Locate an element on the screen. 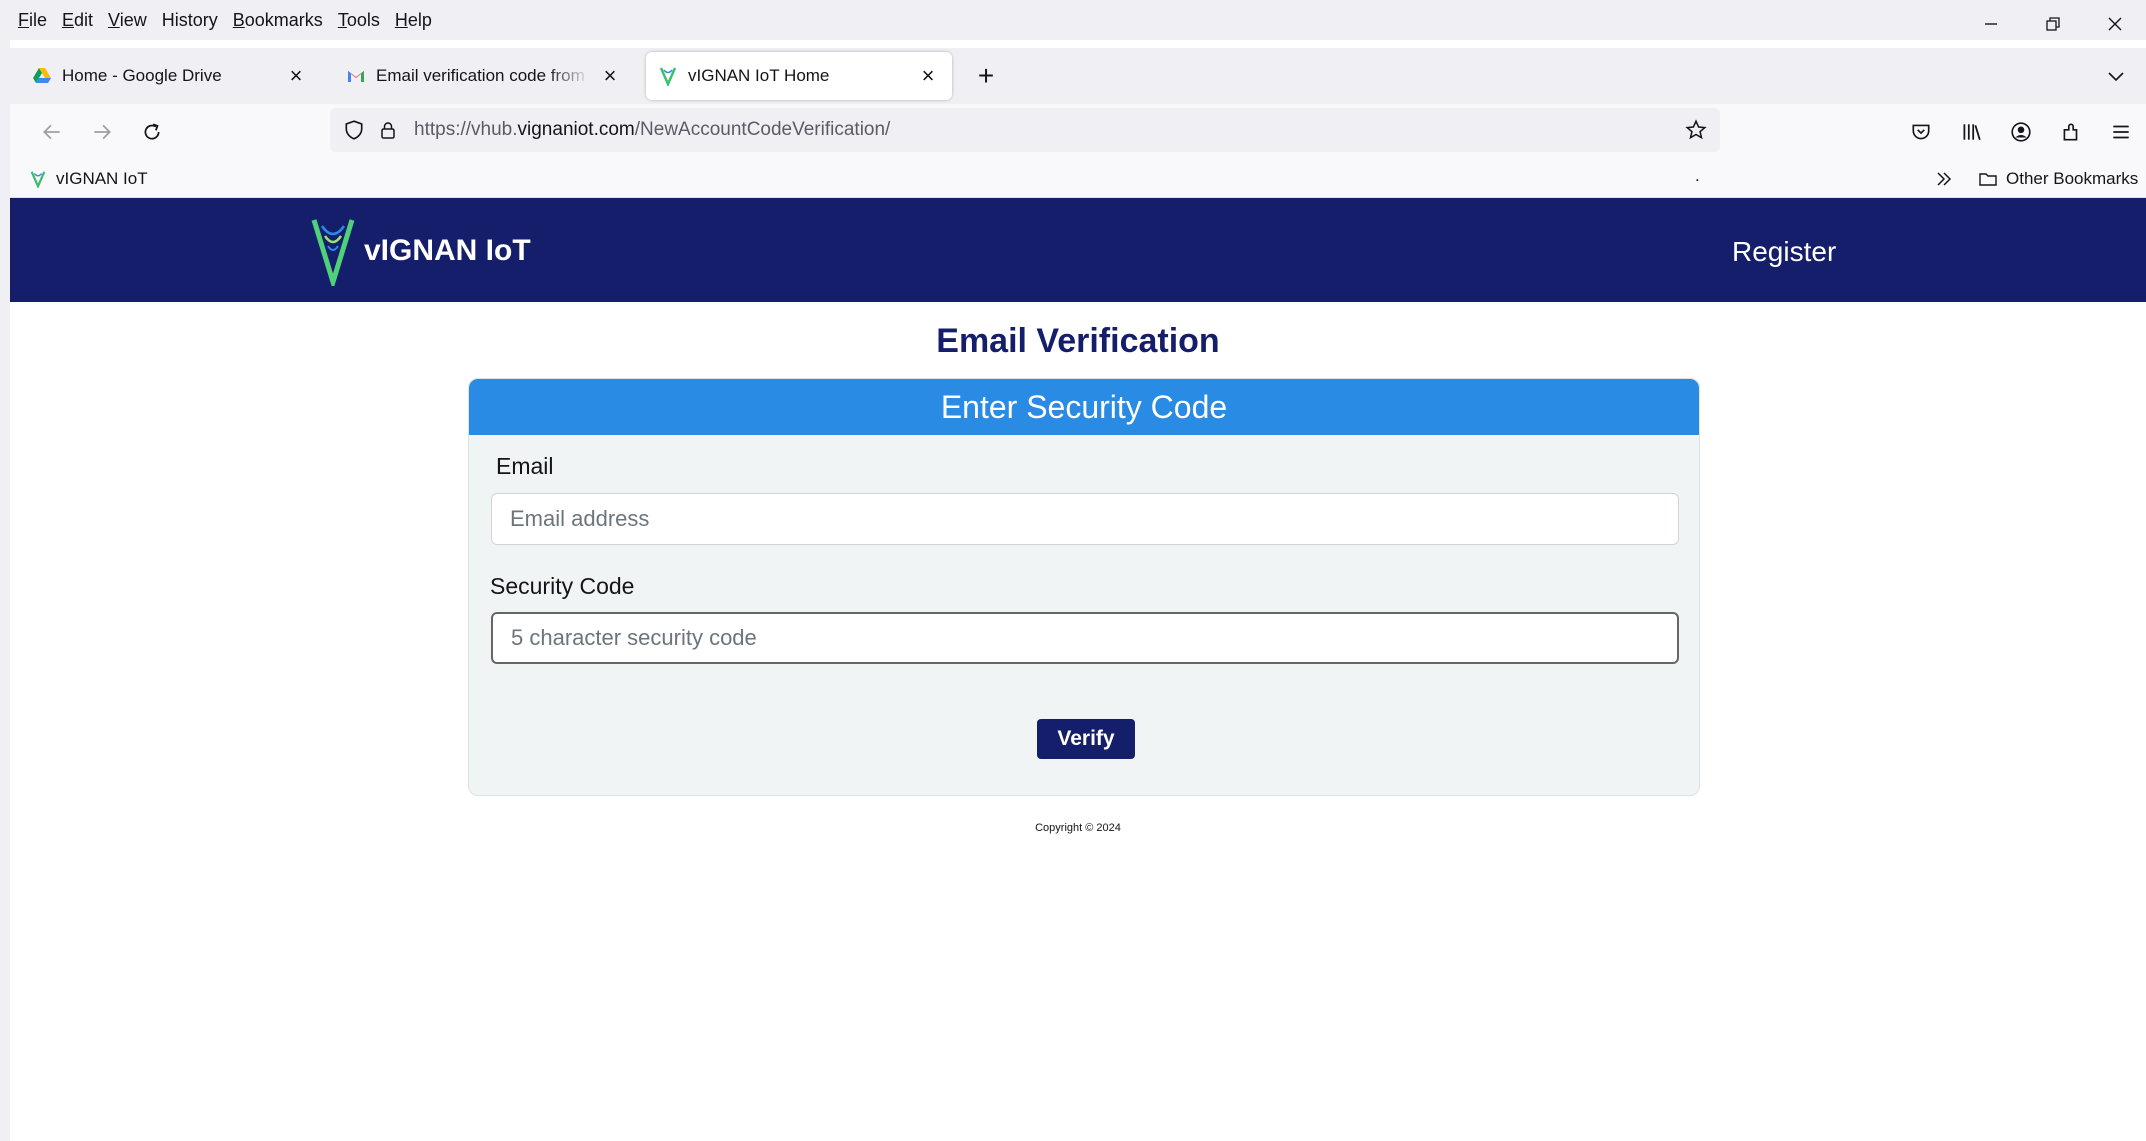 The width and height of the screenshot is (2146, 1141). reload-button is located at coordinates (152, 132).